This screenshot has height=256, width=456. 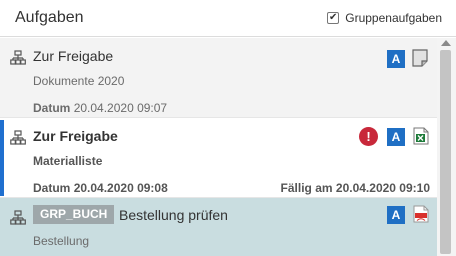 I want to click on due-value: 20.04.2020 09:10, so click(x=382, y=188).